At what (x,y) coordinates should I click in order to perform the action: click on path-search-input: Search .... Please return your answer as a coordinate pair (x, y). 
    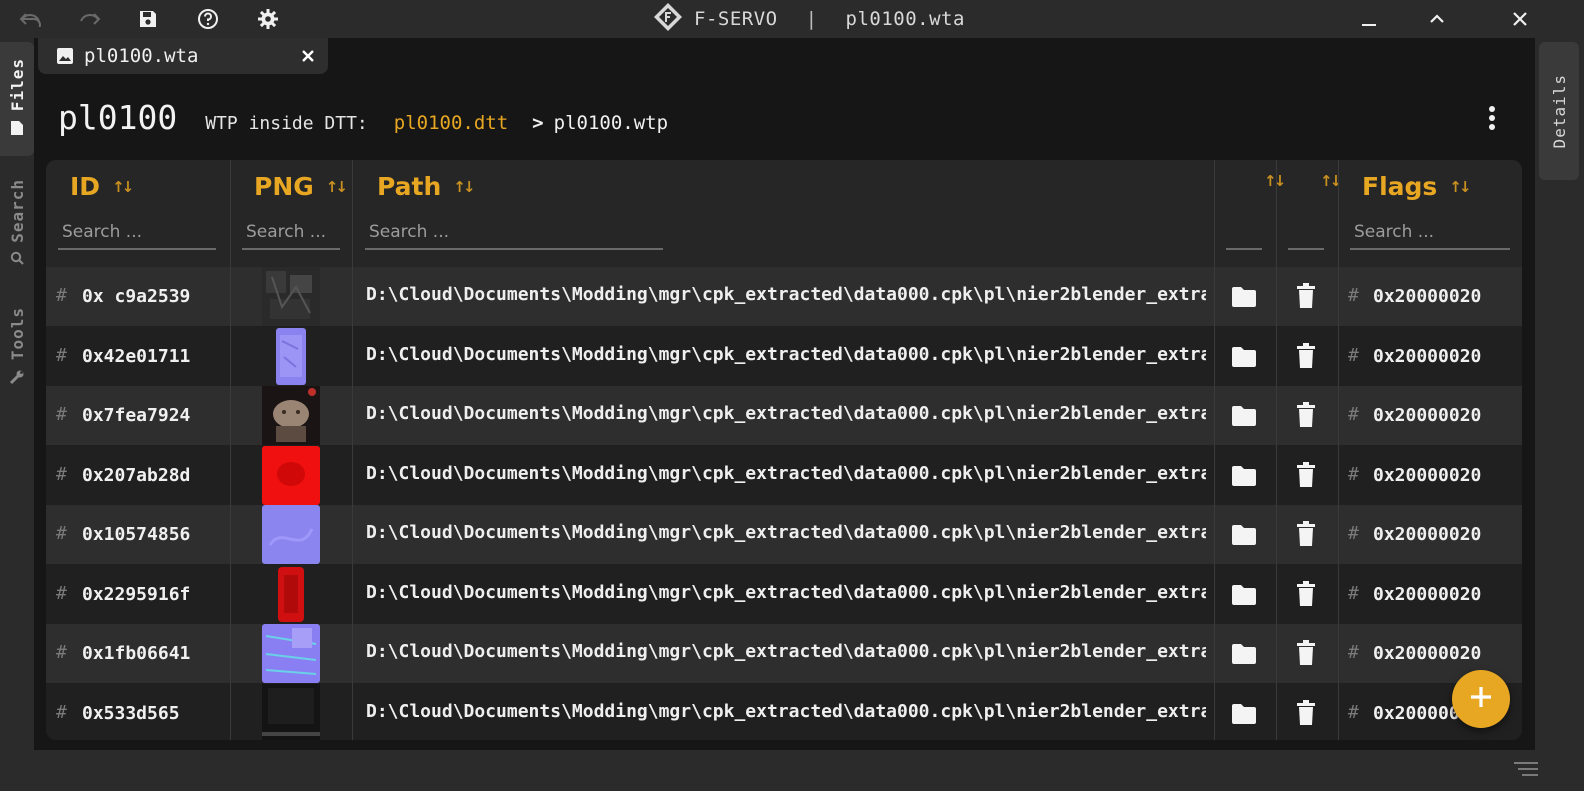
    Looking at the image, I should click on (514, 235).